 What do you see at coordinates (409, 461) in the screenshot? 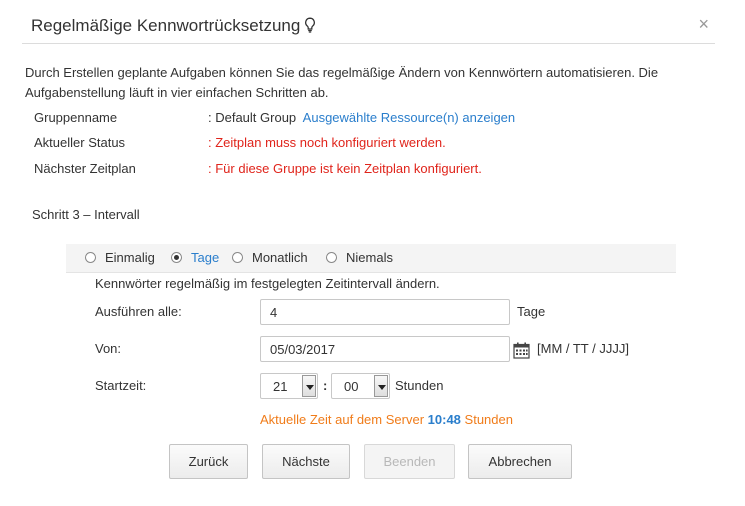
I see `finish-button: Beenden` at bounding box center [409, 461].